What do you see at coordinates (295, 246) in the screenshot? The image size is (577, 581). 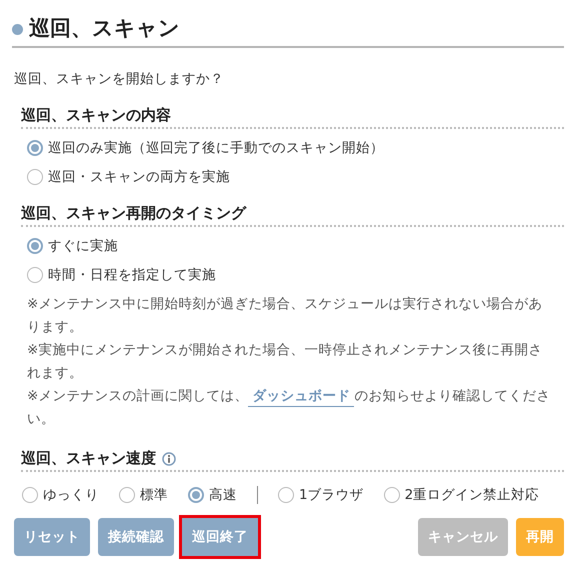 I see `radio-option: すぐに実施` at bounding box center [295, 246].